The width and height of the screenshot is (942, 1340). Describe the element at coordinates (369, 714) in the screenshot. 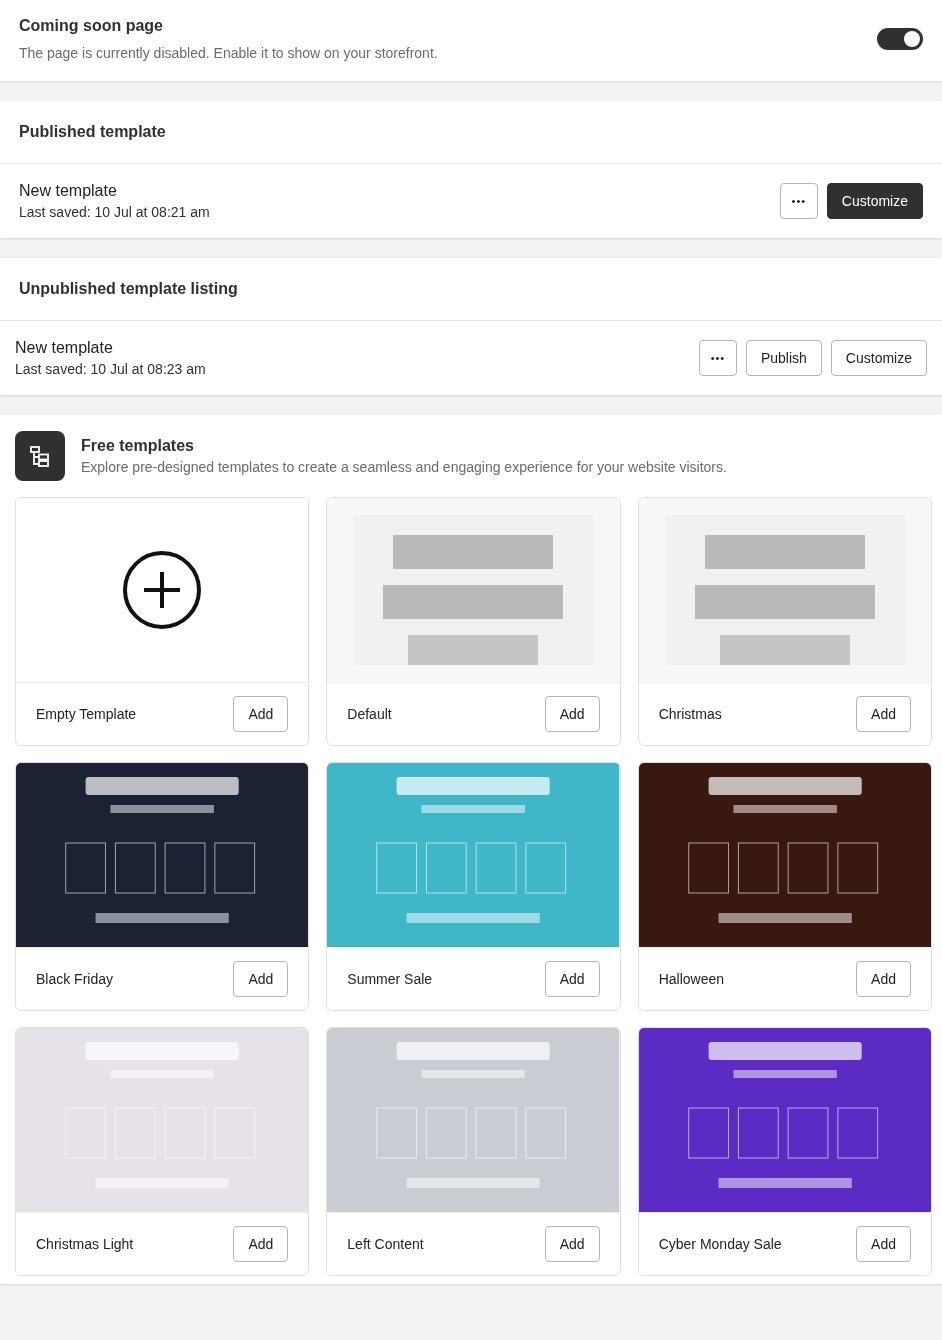

I see `template-name: Default` at that location.